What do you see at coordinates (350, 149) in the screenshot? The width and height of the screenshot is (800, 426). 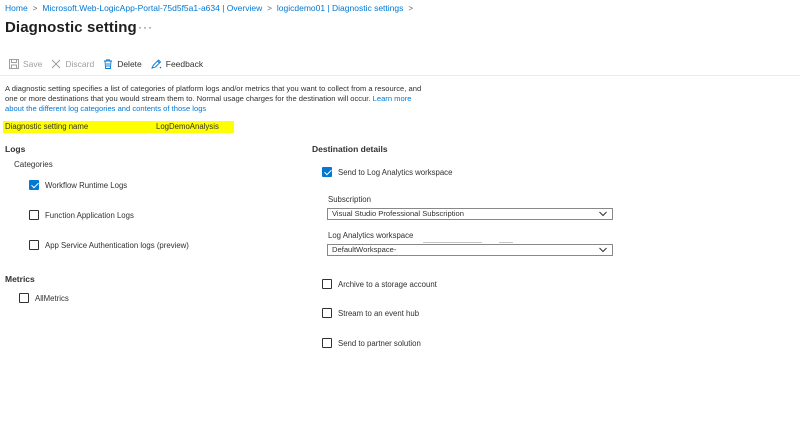 I see `destination-heading: Destination details` at bounding box center [350, 149].